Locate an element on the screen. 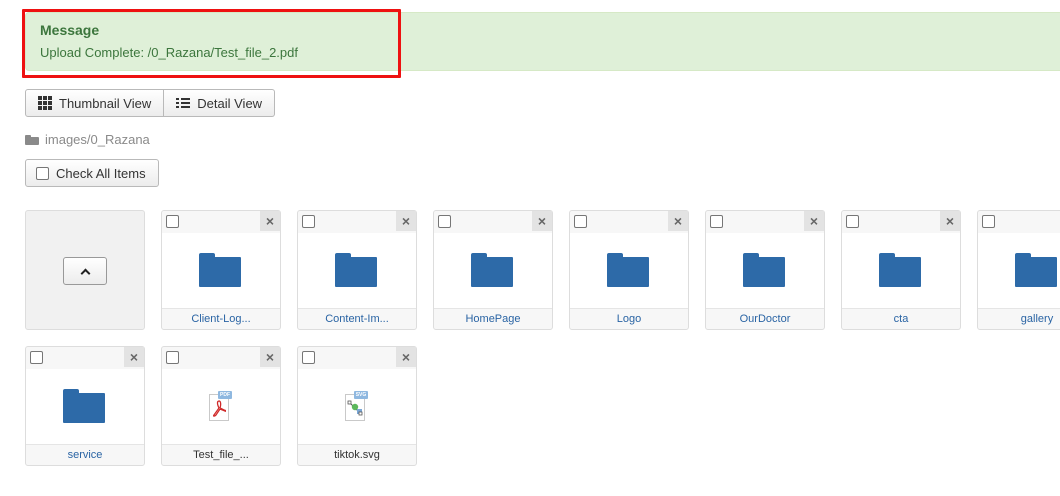 The width and height of the screenshot is (1060, 496). view-toggle-group: Thumbnail View Detail View is located at coordinates (150, 103).